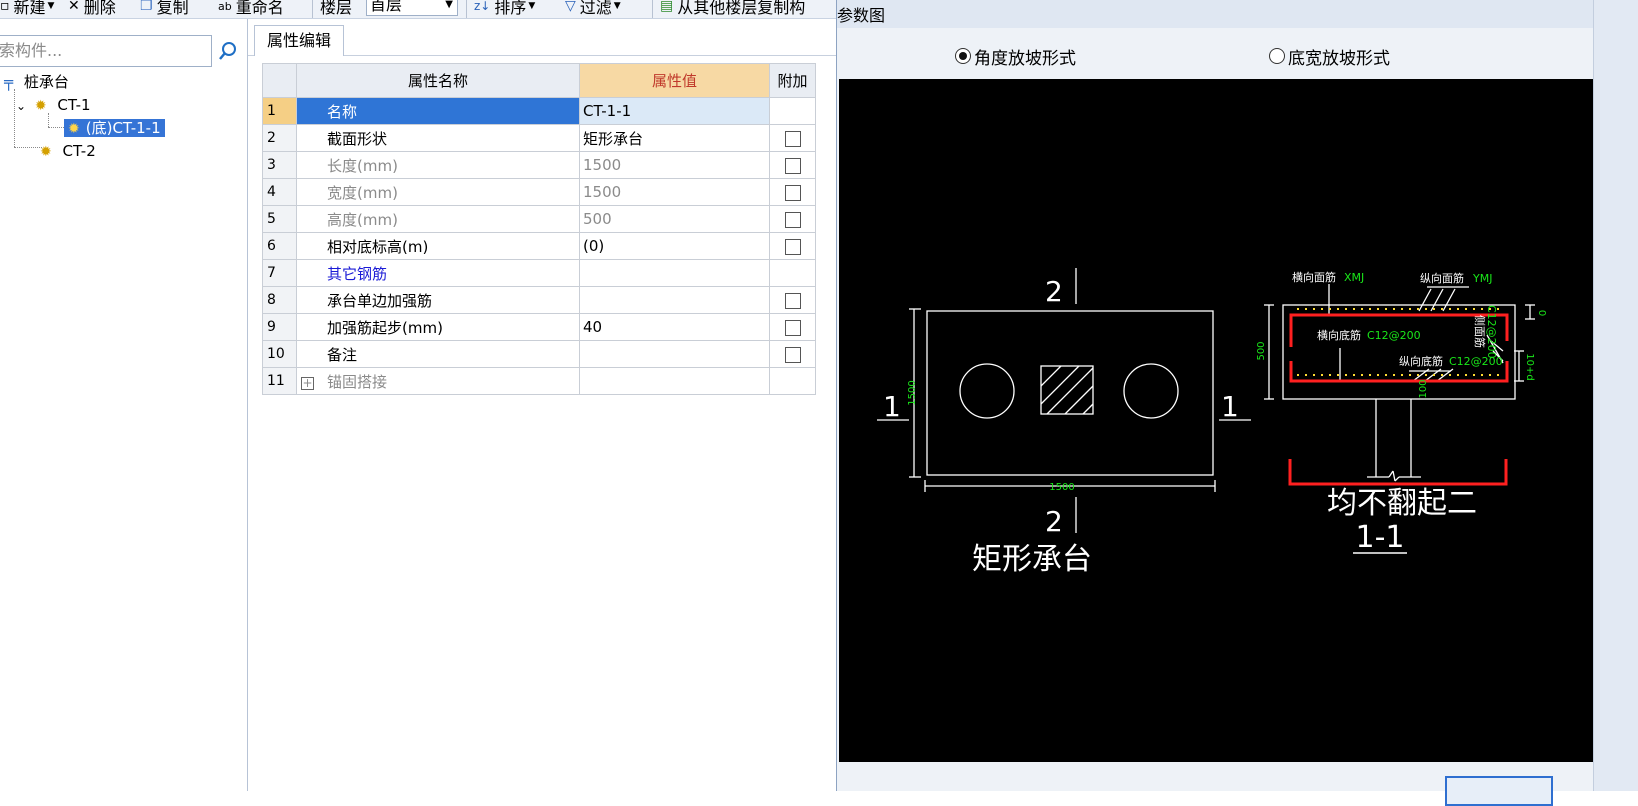 Image resolution: width=1638 pixels, height=806 pixels. I want to click on table-row: 6 相对底标高(m) (0), so click(539, 246).